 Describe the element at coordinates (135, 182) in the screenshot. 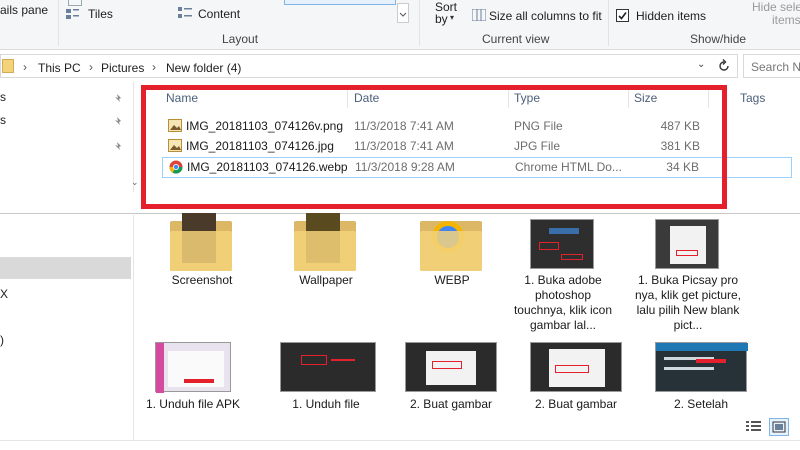

I see `nav-scroll-down-icon: ⌄` at that location.